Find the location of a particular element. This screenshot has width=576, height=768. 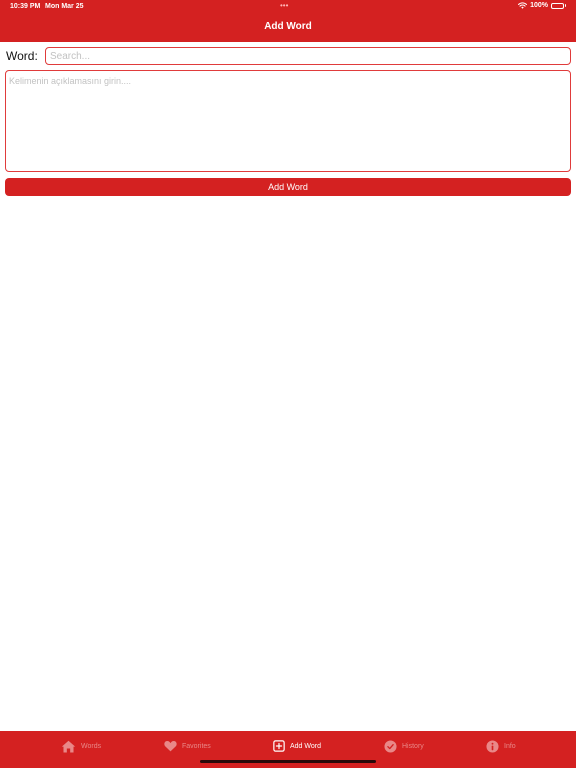

tab-favorites: Favorites is located at coordinates (187, 746).